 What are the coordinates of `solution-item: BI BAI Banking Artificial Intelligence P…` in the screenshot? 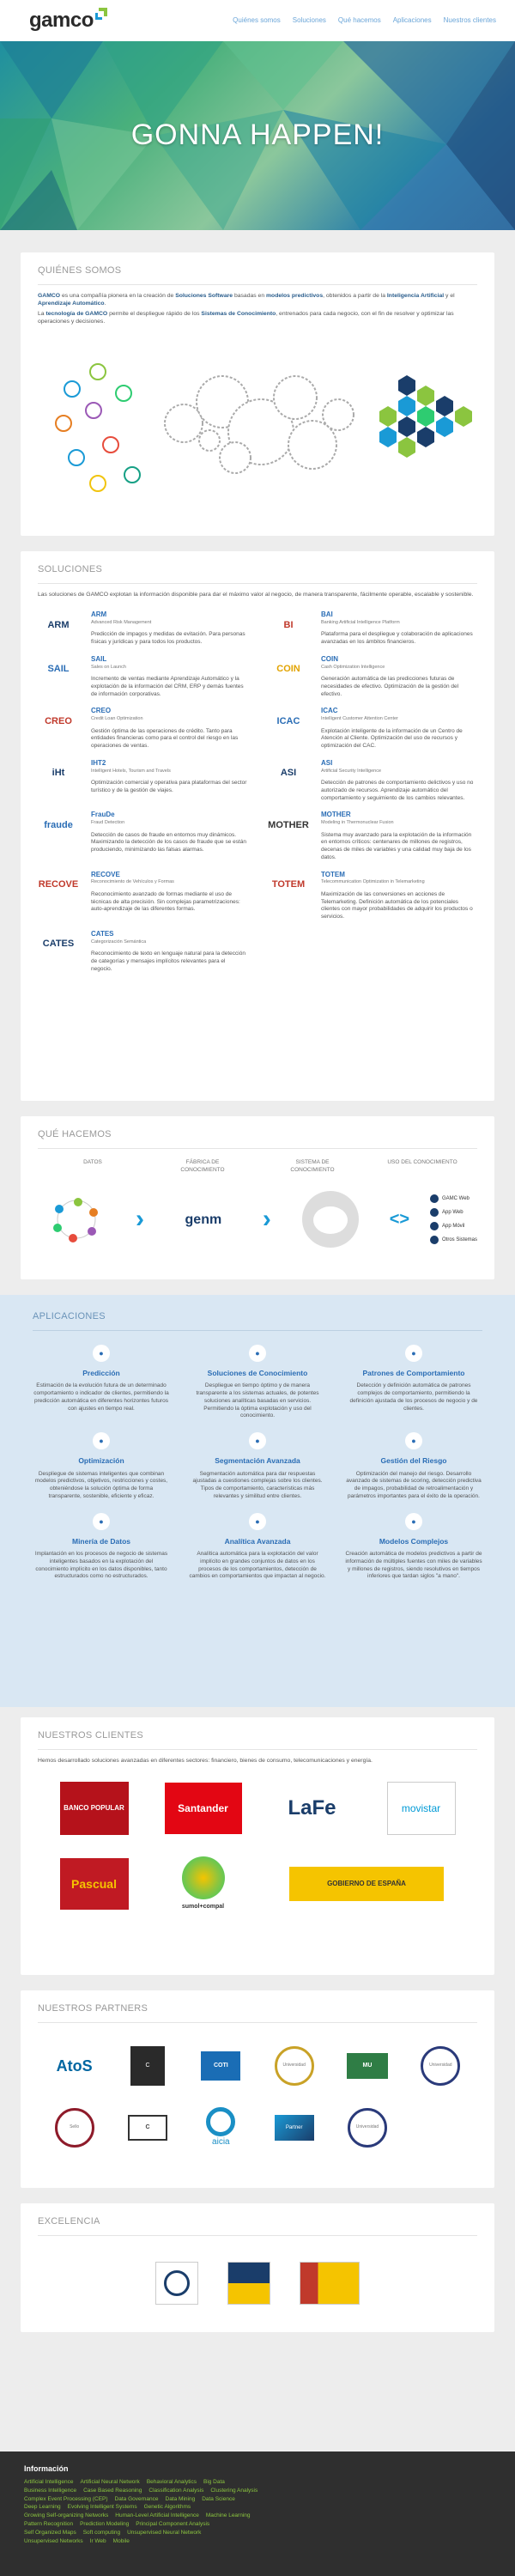 It's located at (372, 629).